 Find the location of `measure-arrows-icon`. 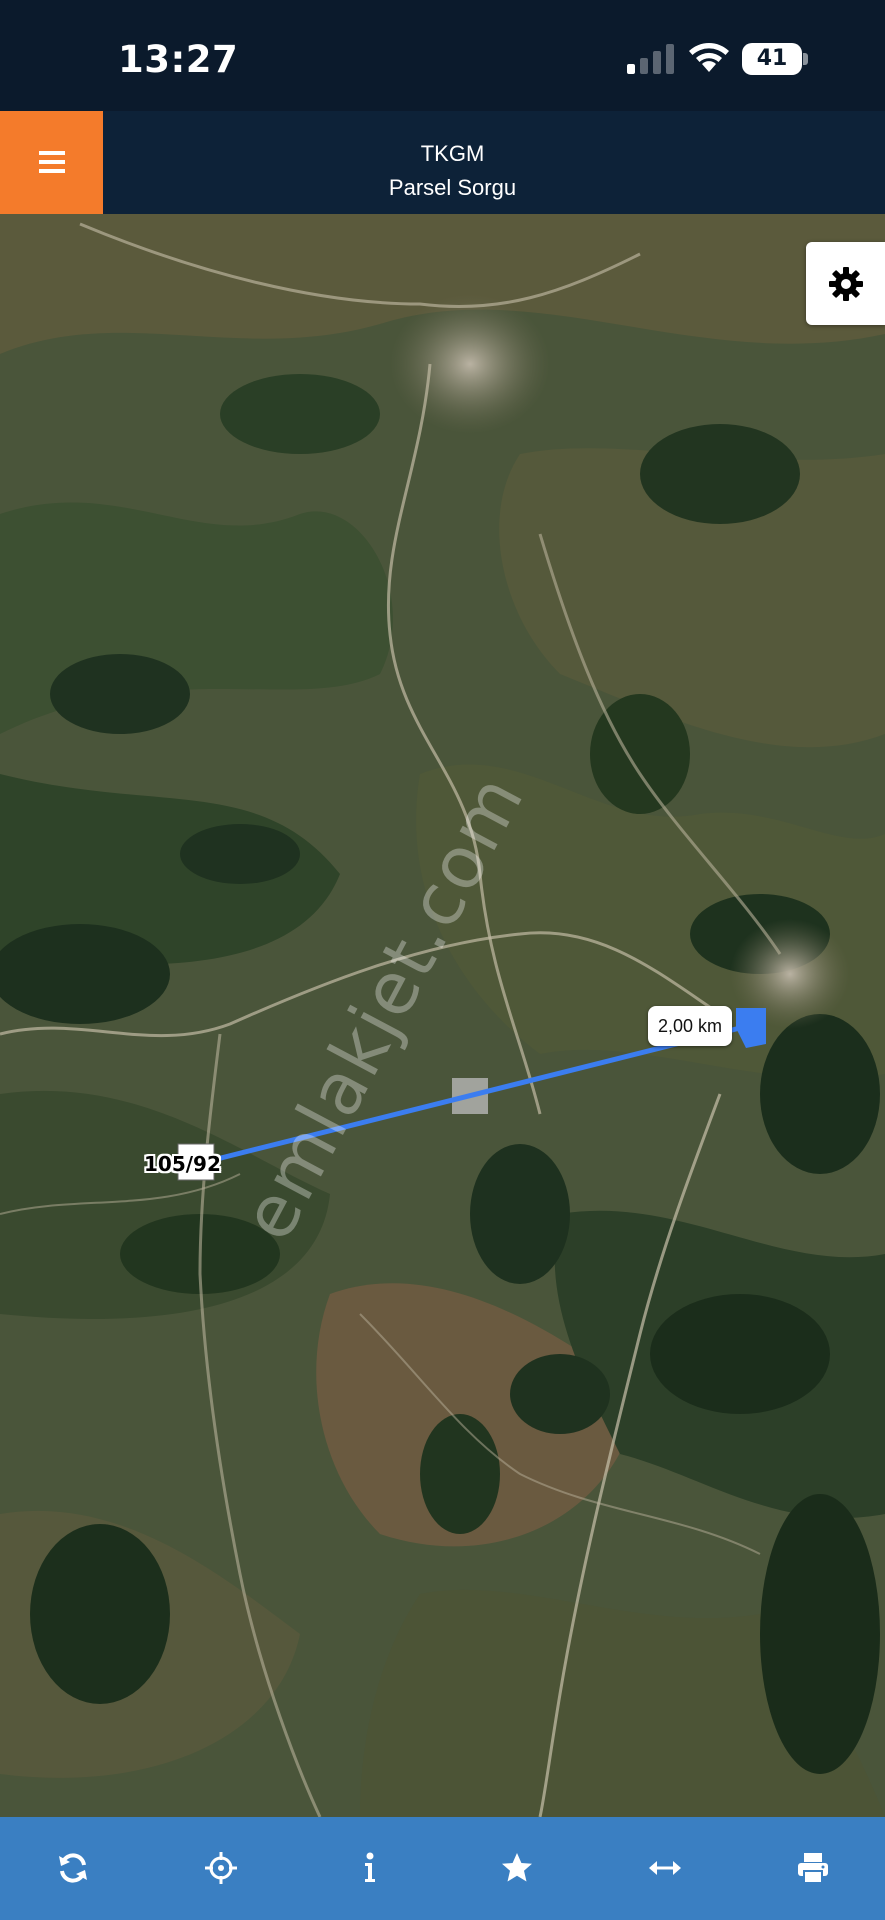

measure-arrows-icon is located at coordinates (665, 1868).